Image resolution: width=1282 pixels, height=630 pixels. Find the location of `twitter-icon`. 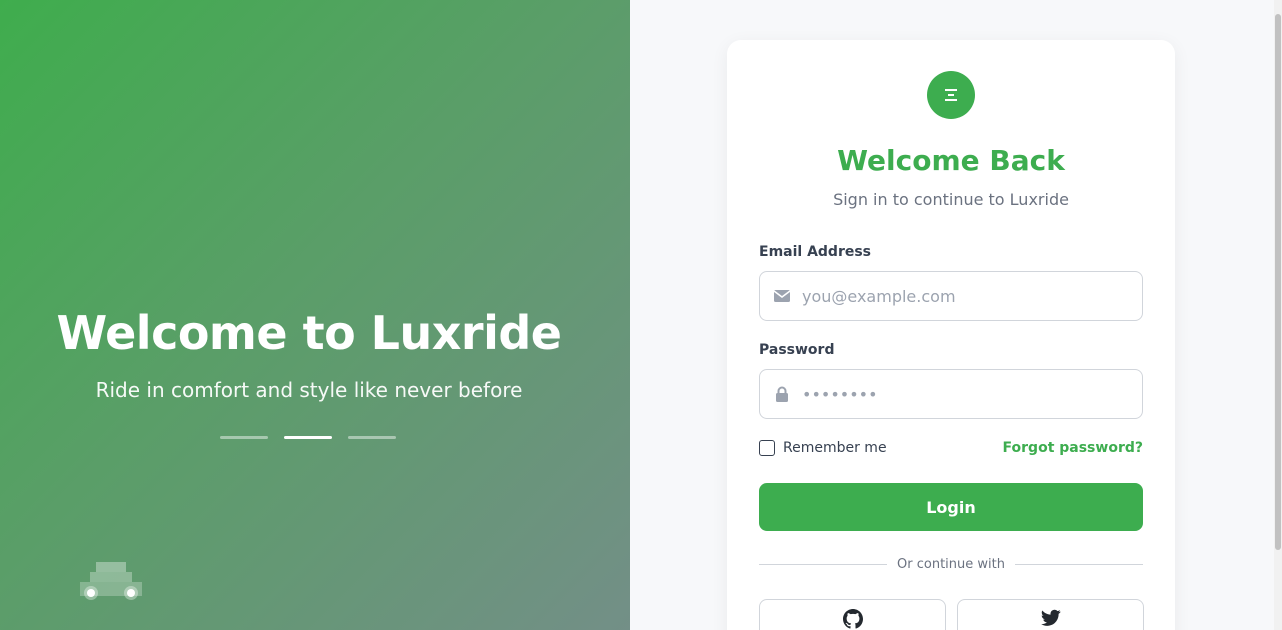

twitter-icon is located at coordinates (1050, 619).